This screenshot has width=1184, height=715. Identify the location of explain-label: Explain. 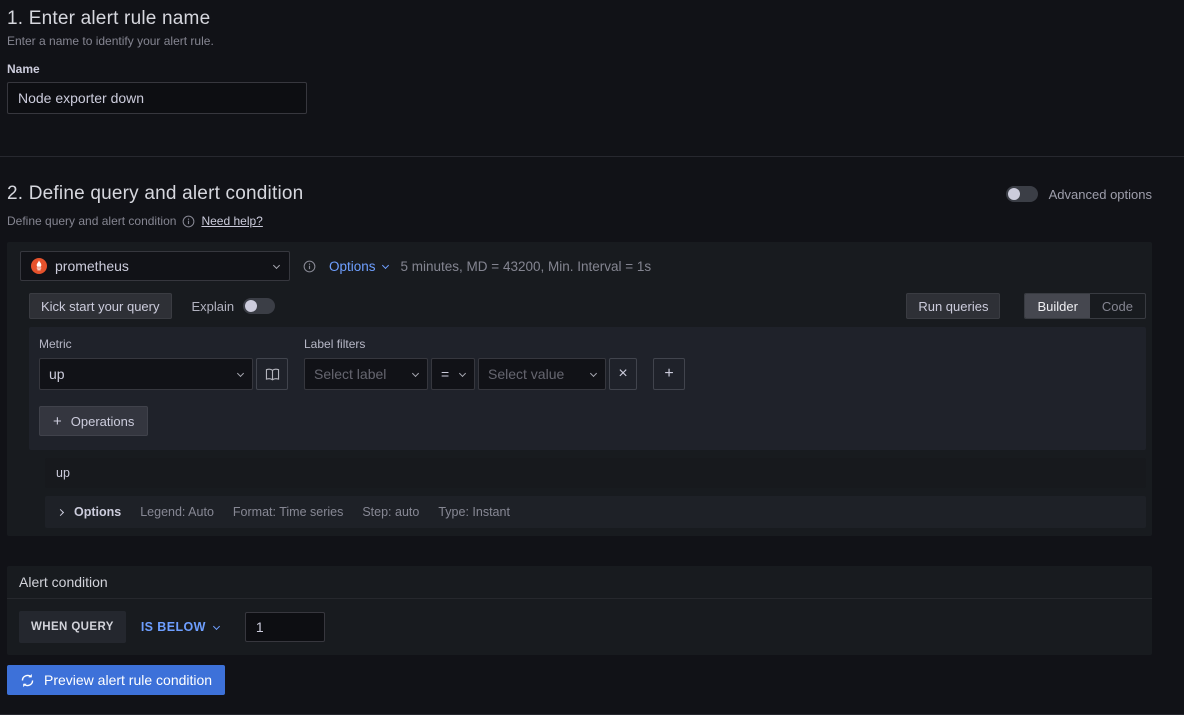
(213, 306).